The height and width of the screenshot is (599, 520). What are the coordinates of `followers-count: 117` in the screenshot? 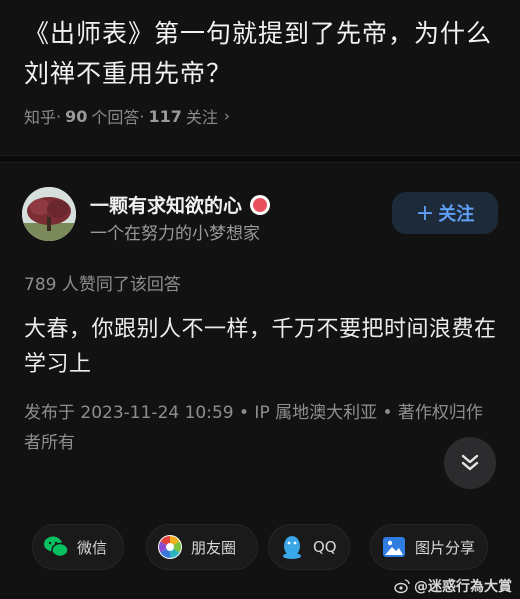 It's located at (165, 116).